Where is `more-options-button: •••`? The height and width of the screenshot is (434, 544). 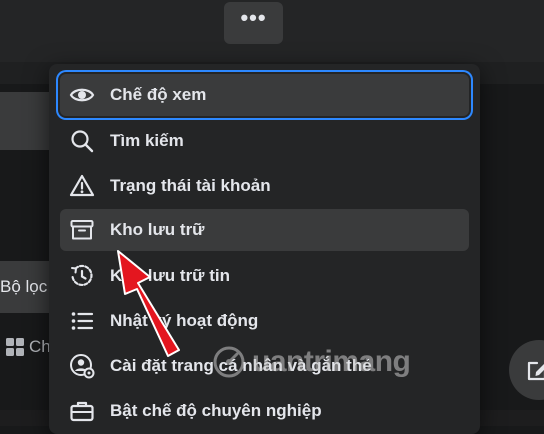 more-options-button: ••• is located at coordinates (253, 23).